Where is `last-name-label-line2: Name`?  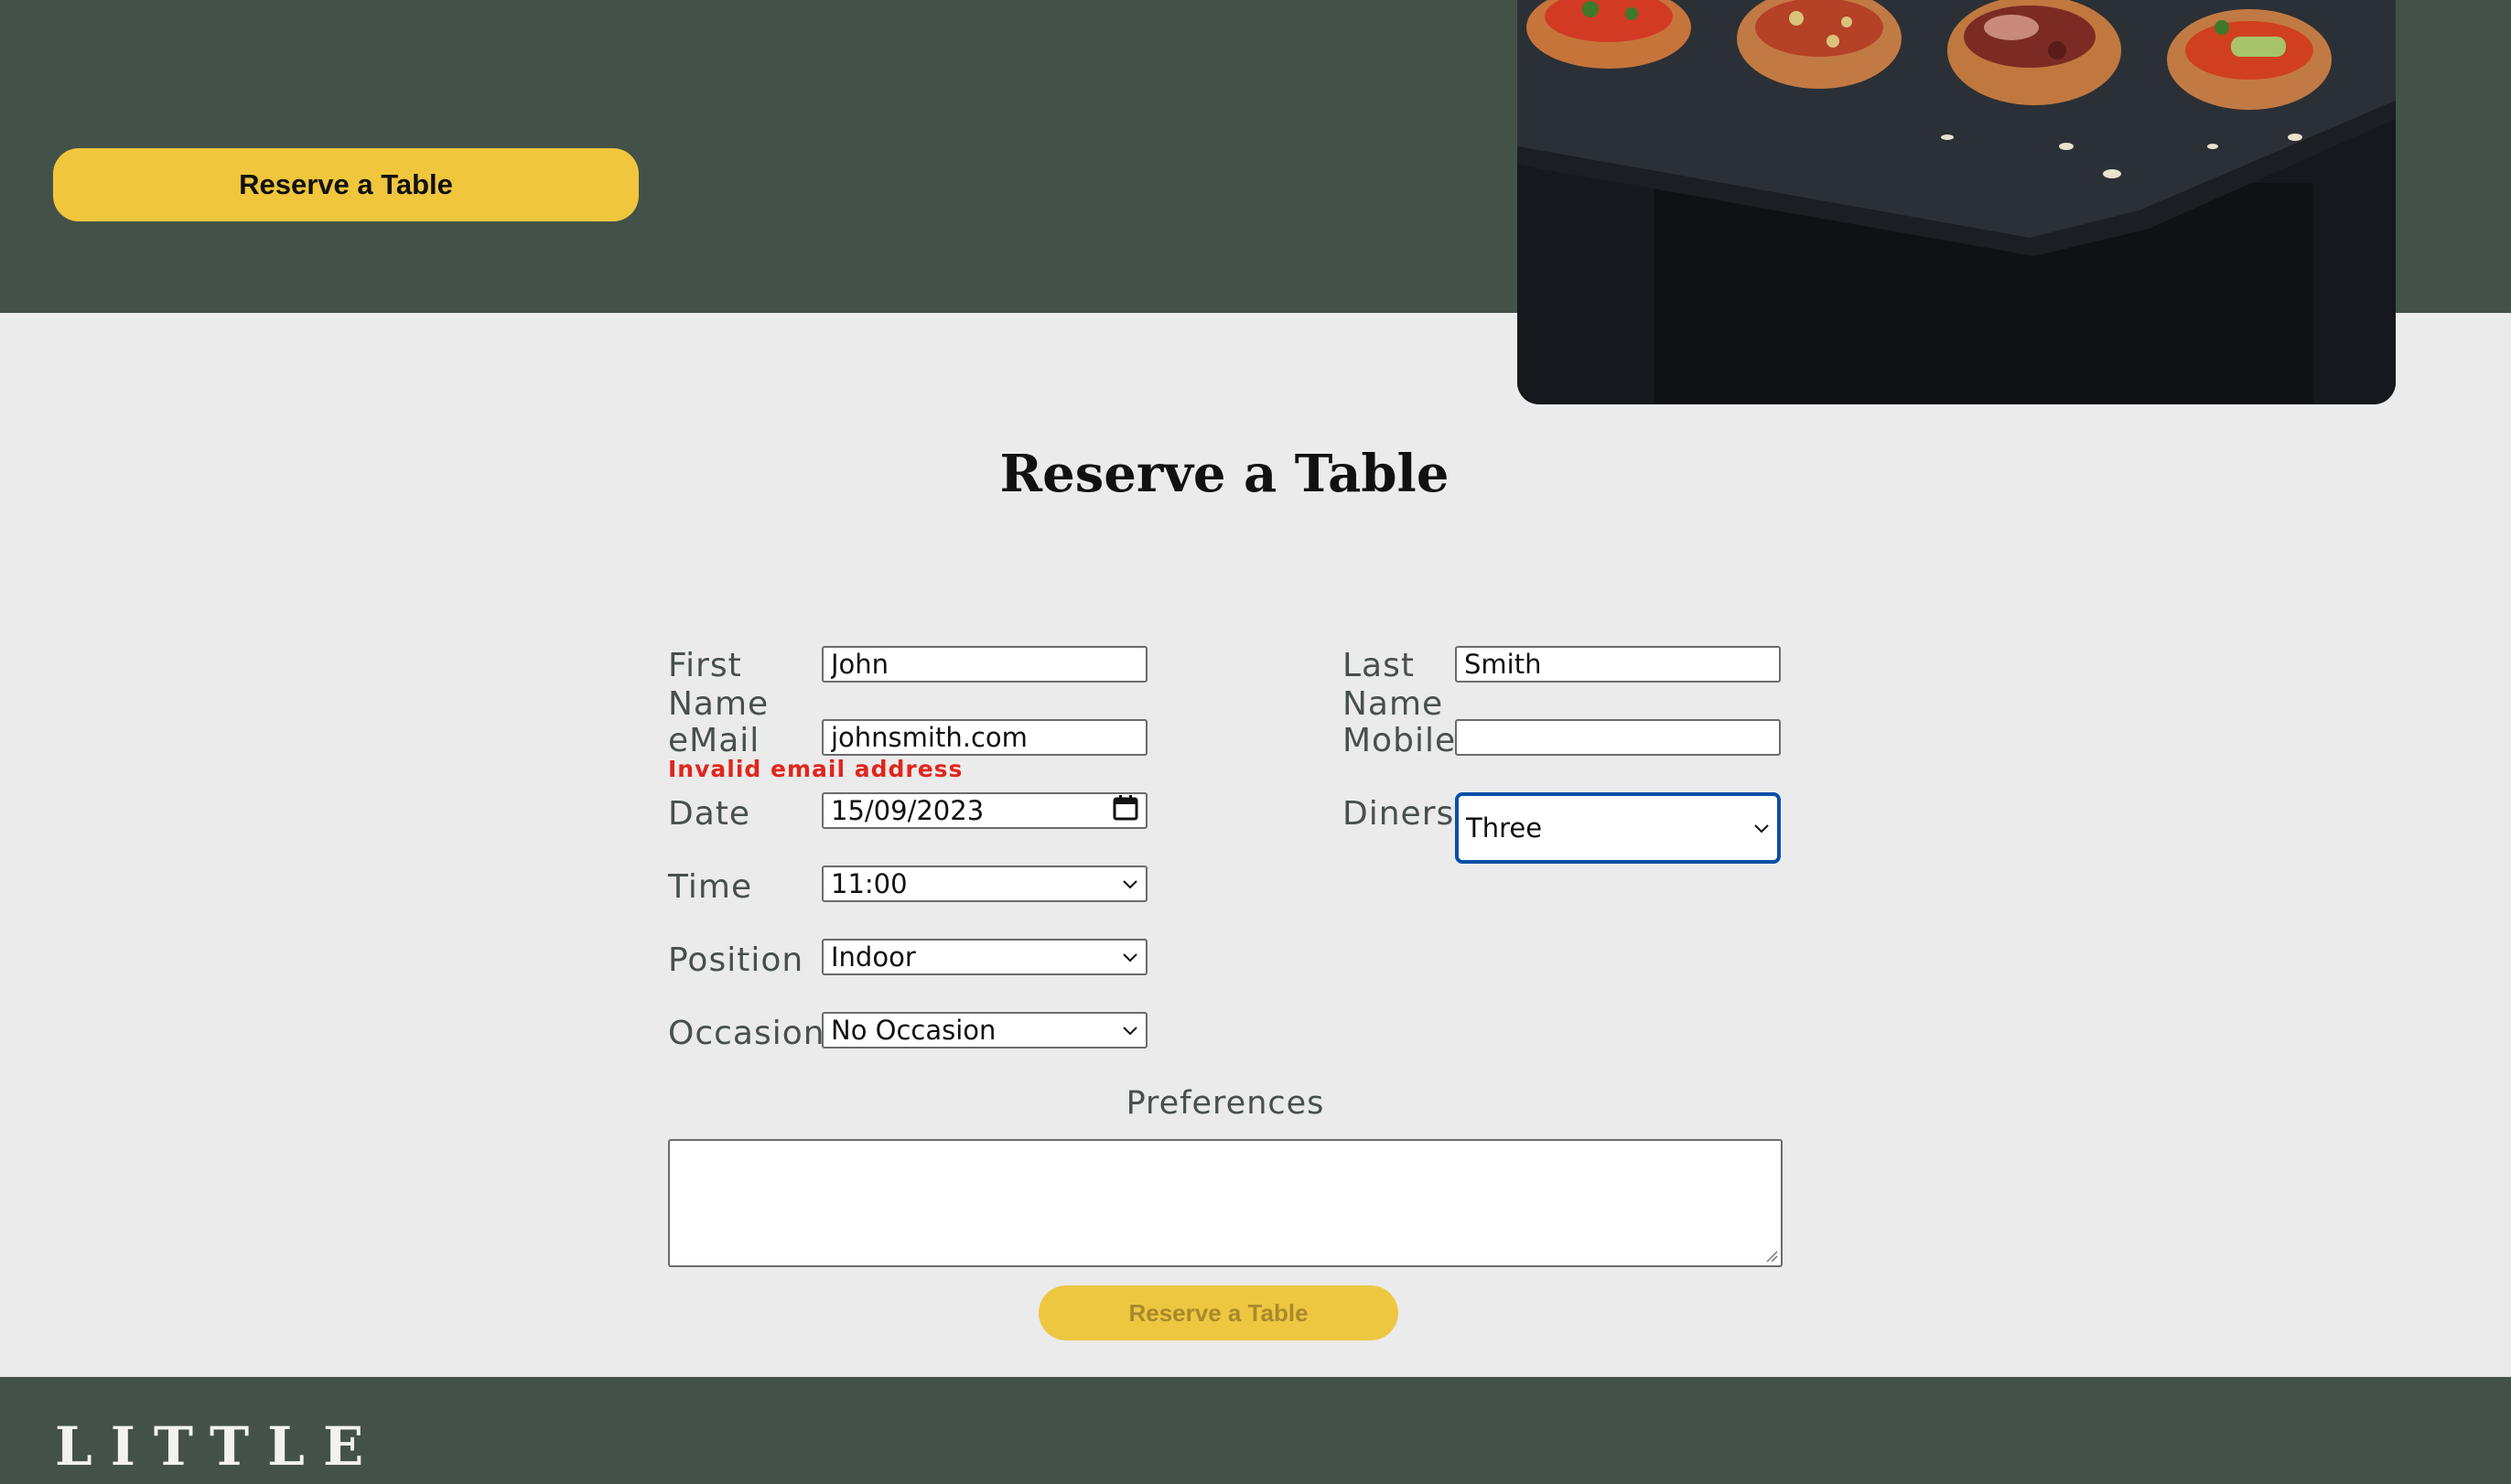
last-name-label-line2: Name is located at coordinates (1393, 704).